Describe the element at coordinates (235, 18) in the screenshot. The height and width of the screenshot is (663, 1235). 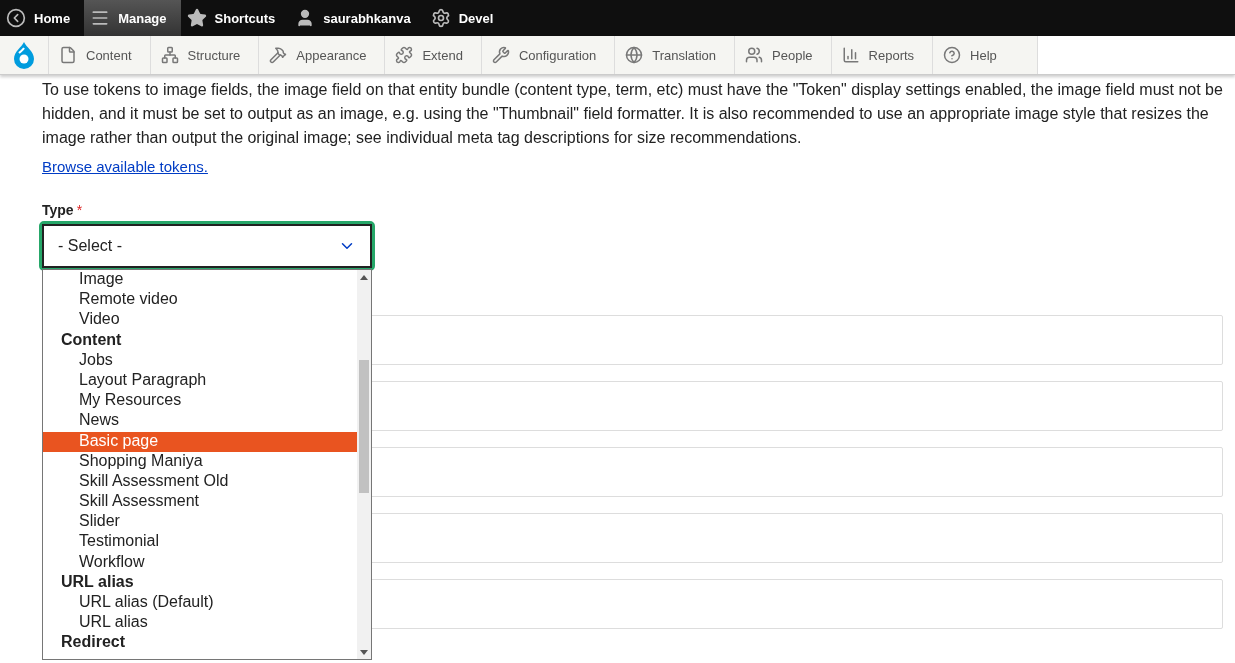
I see `admin-menu-item: Shortcuts` at that location.